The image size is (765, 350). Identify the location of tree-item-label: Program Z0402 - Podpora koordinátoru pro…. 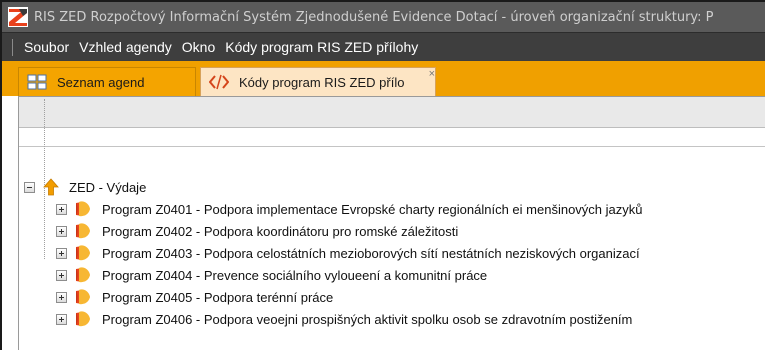
(280, 231).